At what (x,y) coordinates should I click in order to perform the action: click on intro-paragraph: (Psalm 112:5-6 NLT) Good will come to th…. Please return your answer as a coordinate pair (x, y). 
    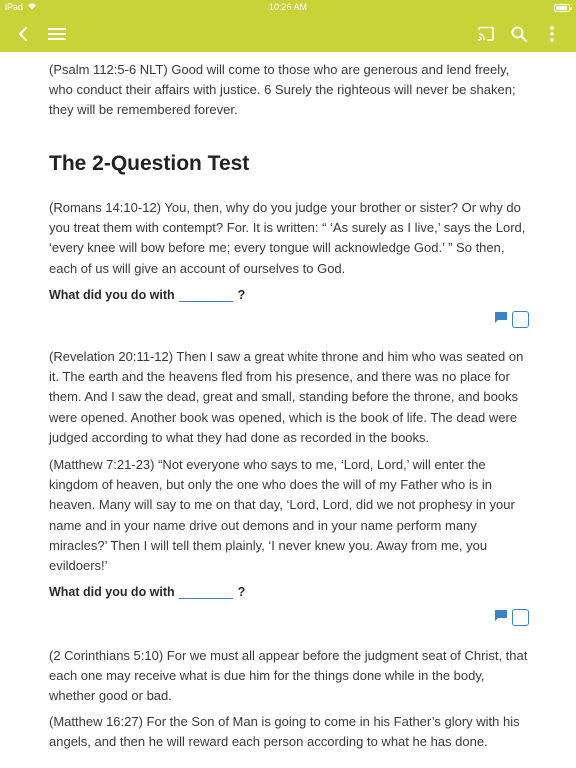
    Looking at the image, I should click on (282, 90).